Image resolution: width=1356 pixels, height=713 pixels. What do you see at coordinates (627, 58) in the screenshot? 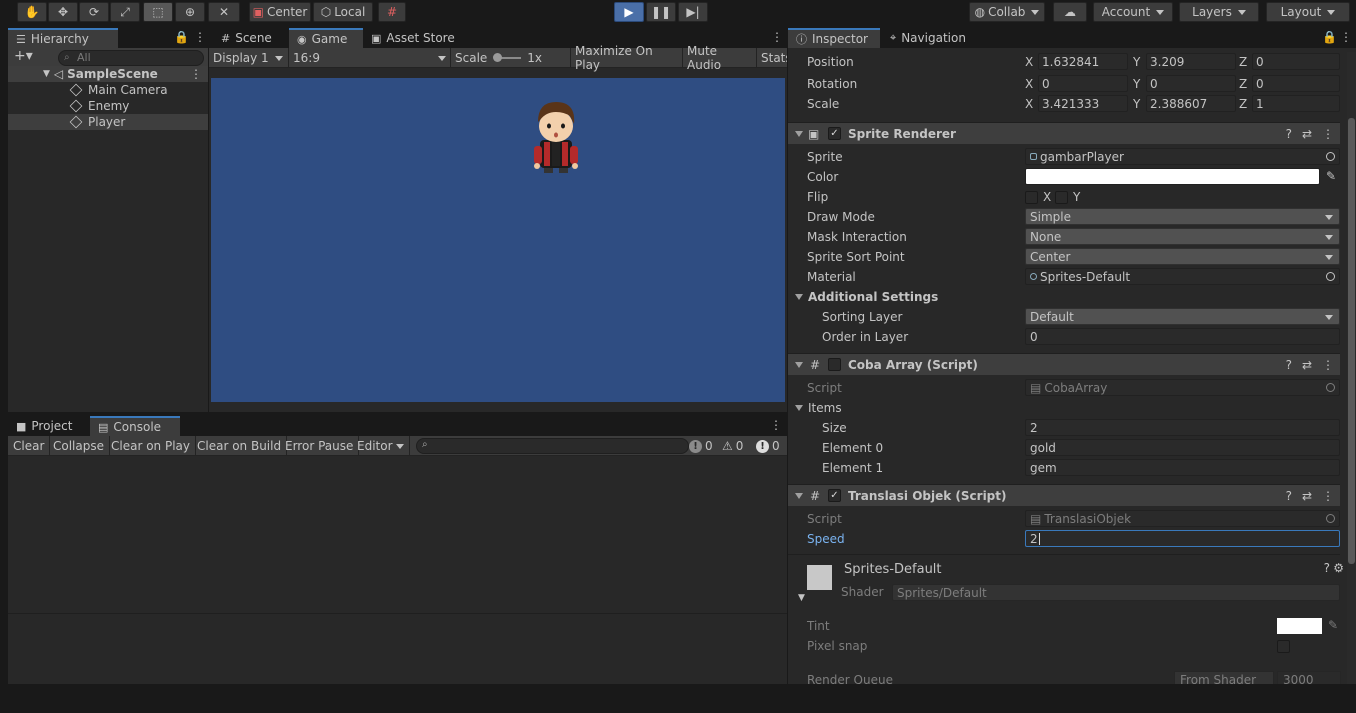
I see `maximize-on-play-toggle: Maximize On Play` at bounding box center [627, 58].